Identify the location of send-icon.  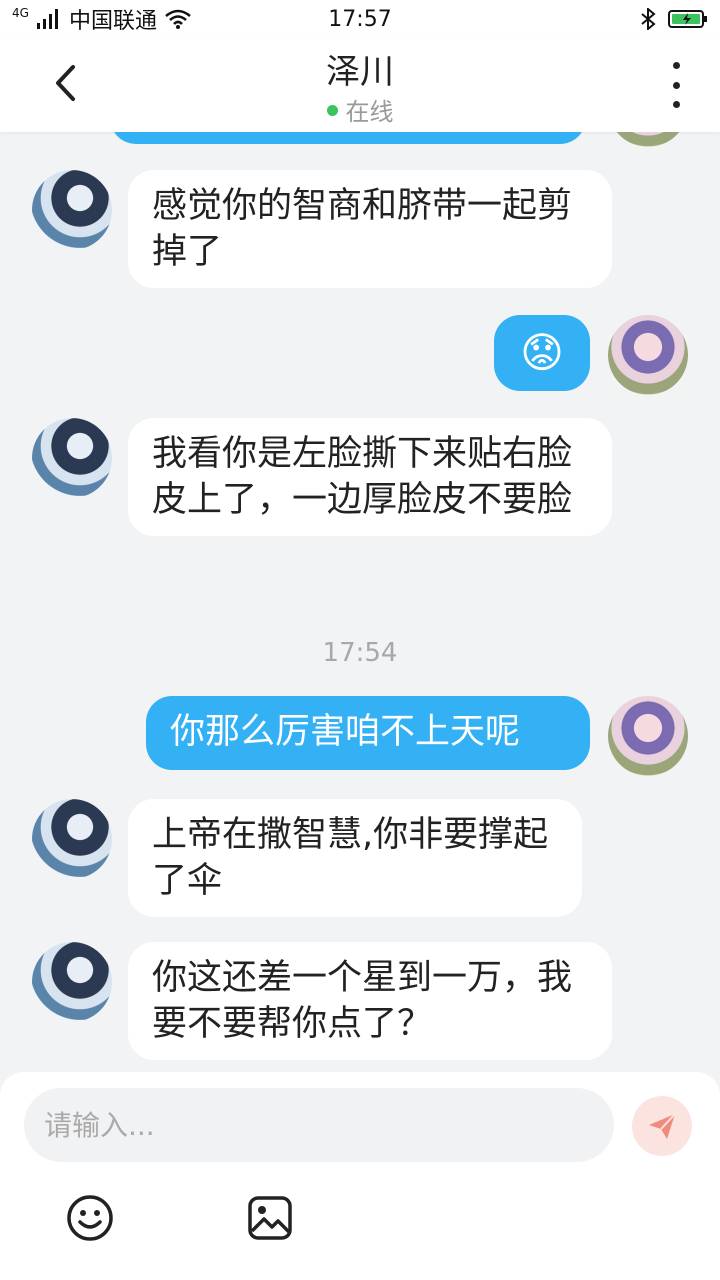
(662, 1126).